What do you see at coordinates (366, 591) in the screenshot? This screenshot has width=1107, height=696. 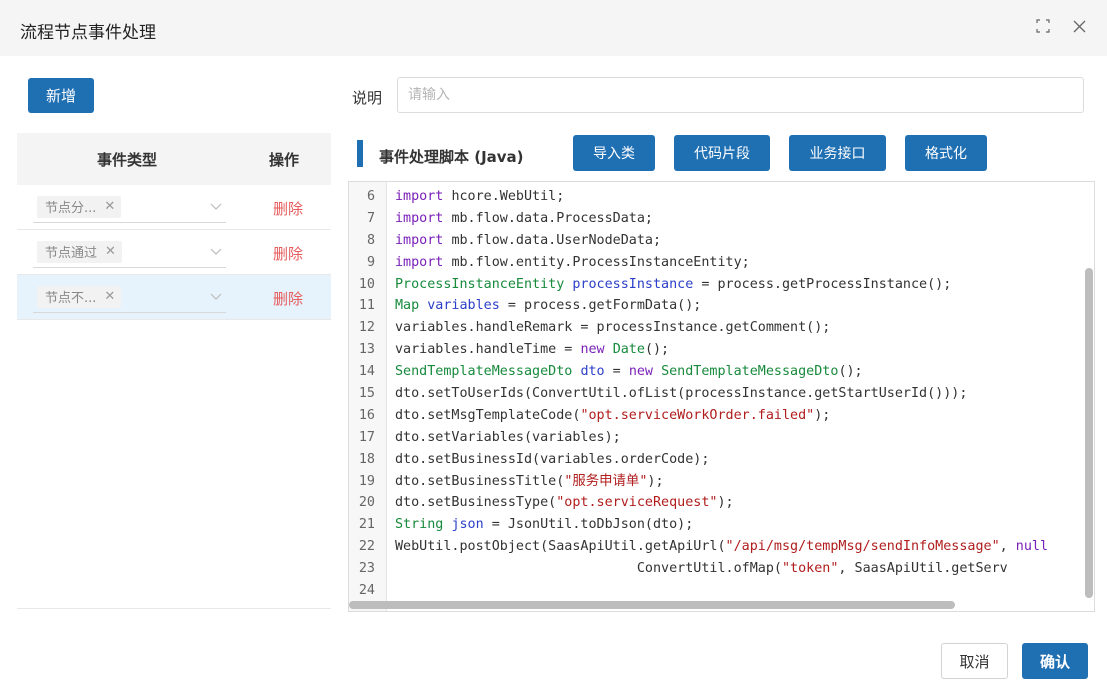 I see `line-number: 24` at bounding box center [366, 591].